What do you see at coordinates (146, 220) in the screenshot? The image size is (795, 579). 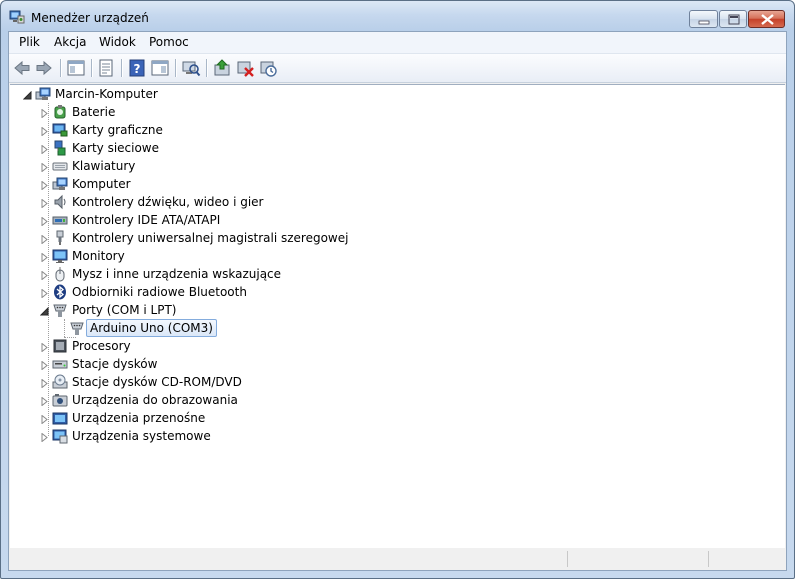 I see `tree-node-label: Kontrolery IDE ATA/ATAPI` at bounding box center [146, 220].